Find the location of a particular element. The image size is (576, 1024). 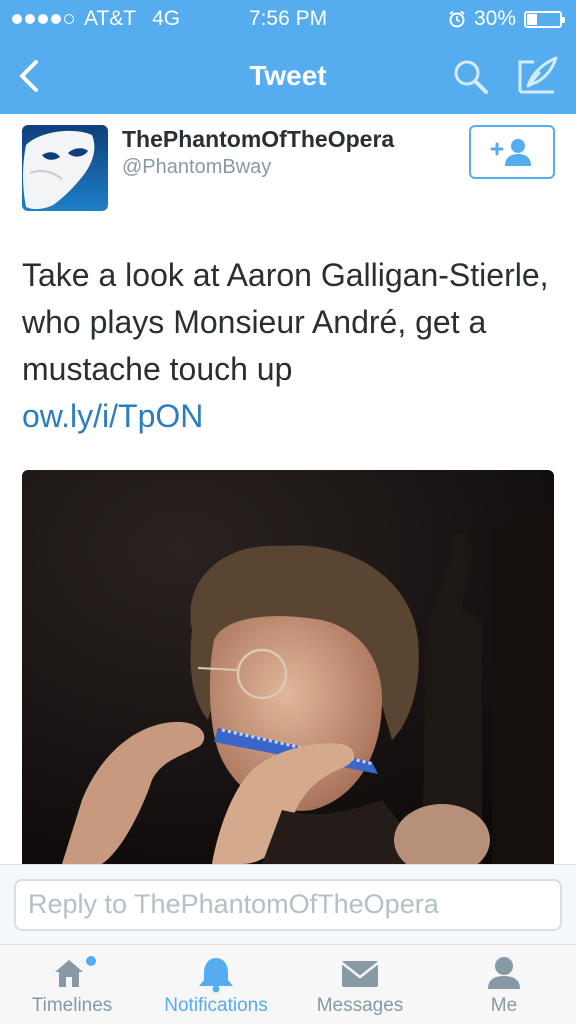

tab-label-me: Me is located at coordinates (504, 1005).